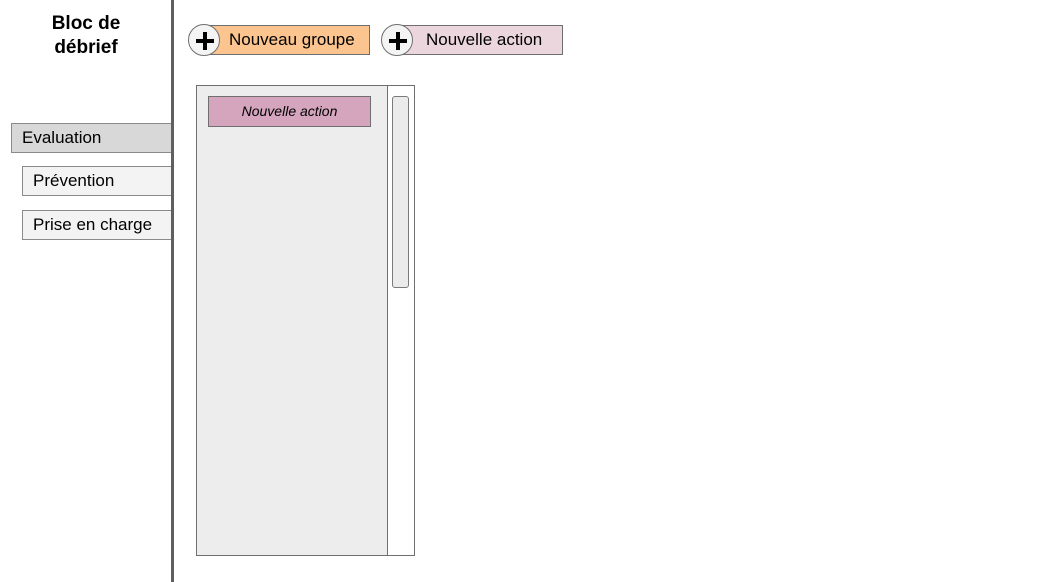 Image resolution: width=1041 pixels, height=582 pixels. I want to click on sidebar-item-evaluation: Evaluation, so click(91, 138).